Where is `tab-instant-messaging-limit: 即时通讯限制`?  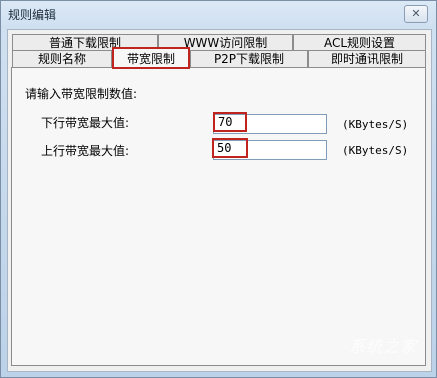
tab-instant-messaging-limit: 即时通讯限制 is located at coordinates (367, 58).